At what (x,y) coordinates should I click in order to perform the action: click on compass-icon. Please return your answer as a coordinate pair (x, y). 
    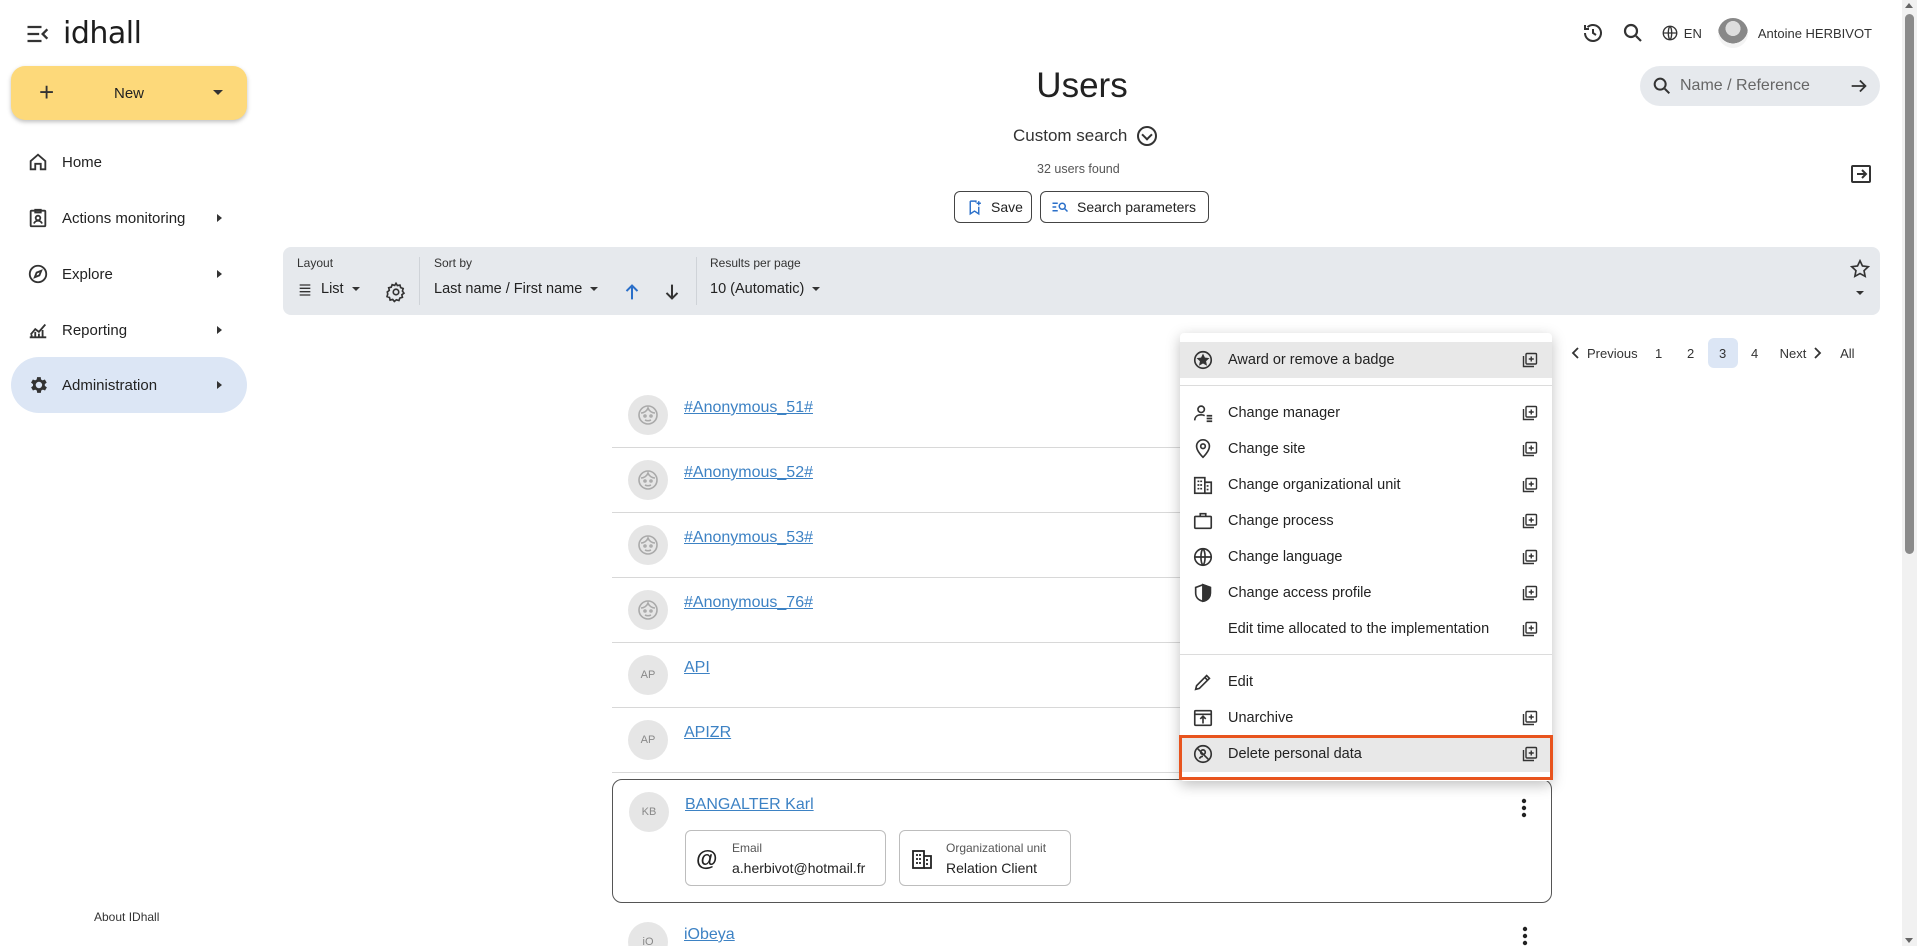
    Looking at the image, I should click on (38, 274).